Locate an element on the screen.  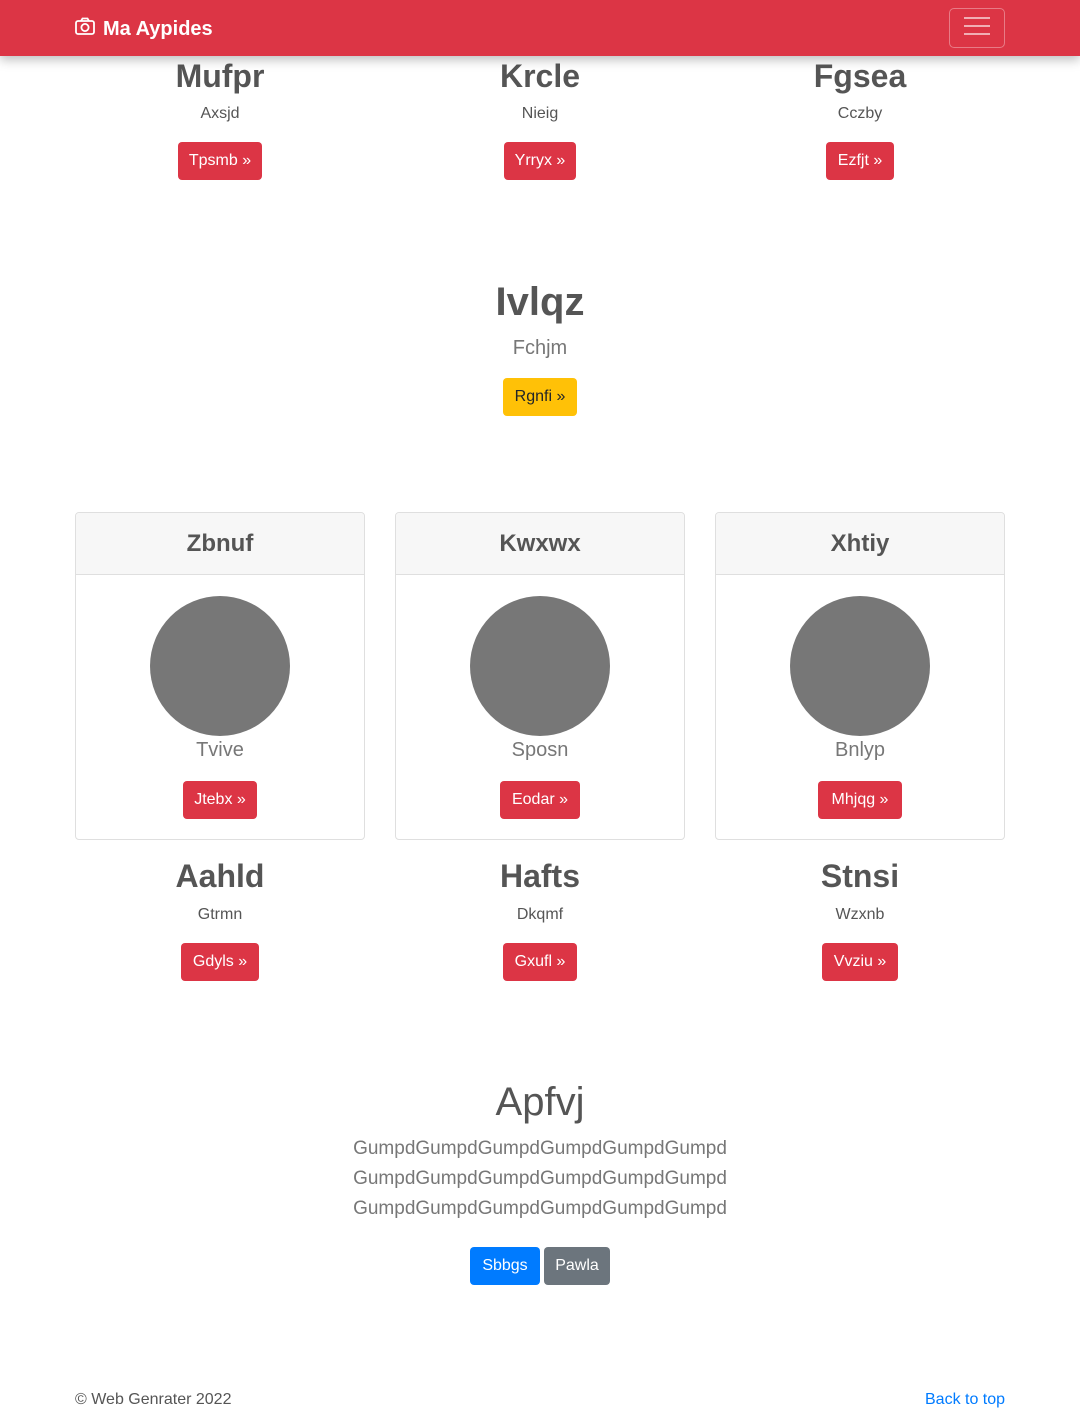
profile-card: Zbnuf Tvive Jtebx » is located at coordinates (220, 676).